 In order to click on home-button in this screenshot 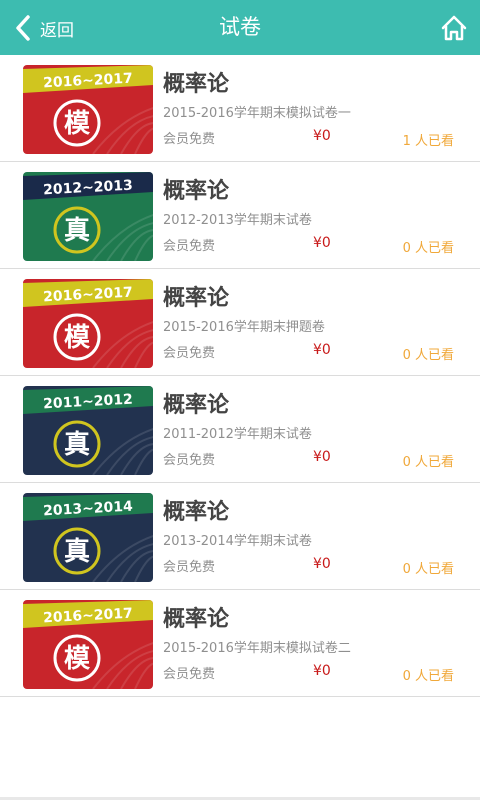, I will do `click(454, 28)`.